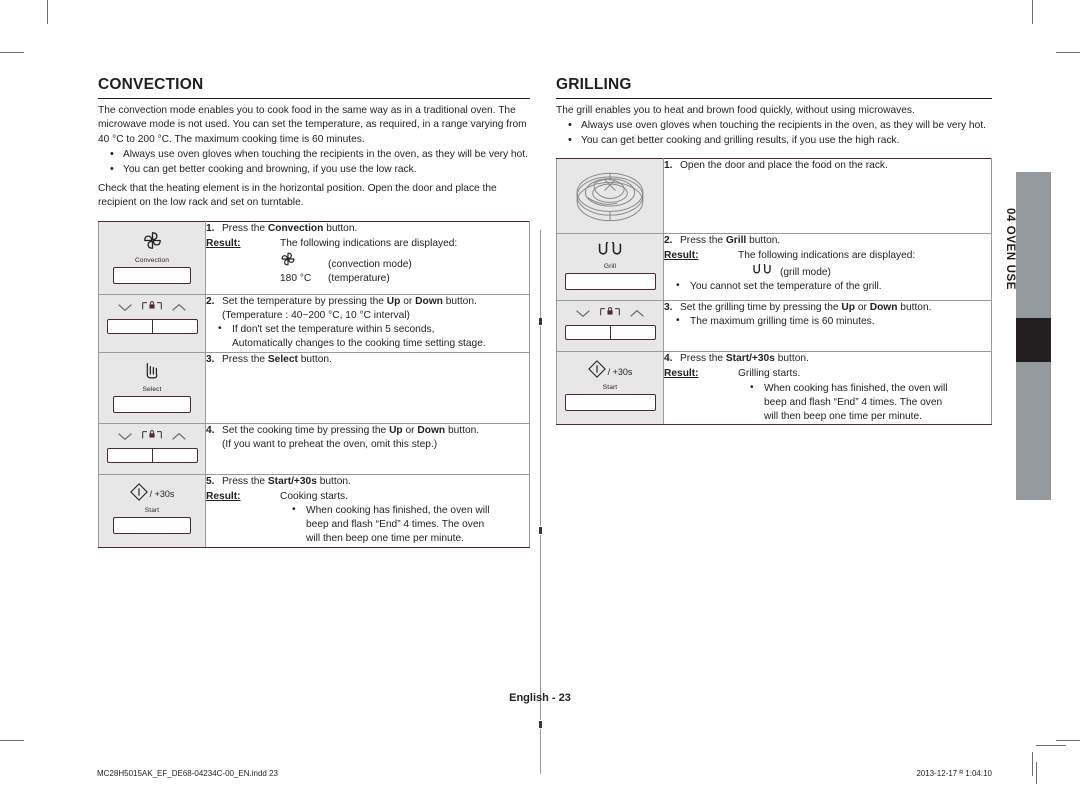 The image size is (1080, 792). I want to click on step-text: Press the Start/+30s button., so click(835, 359).